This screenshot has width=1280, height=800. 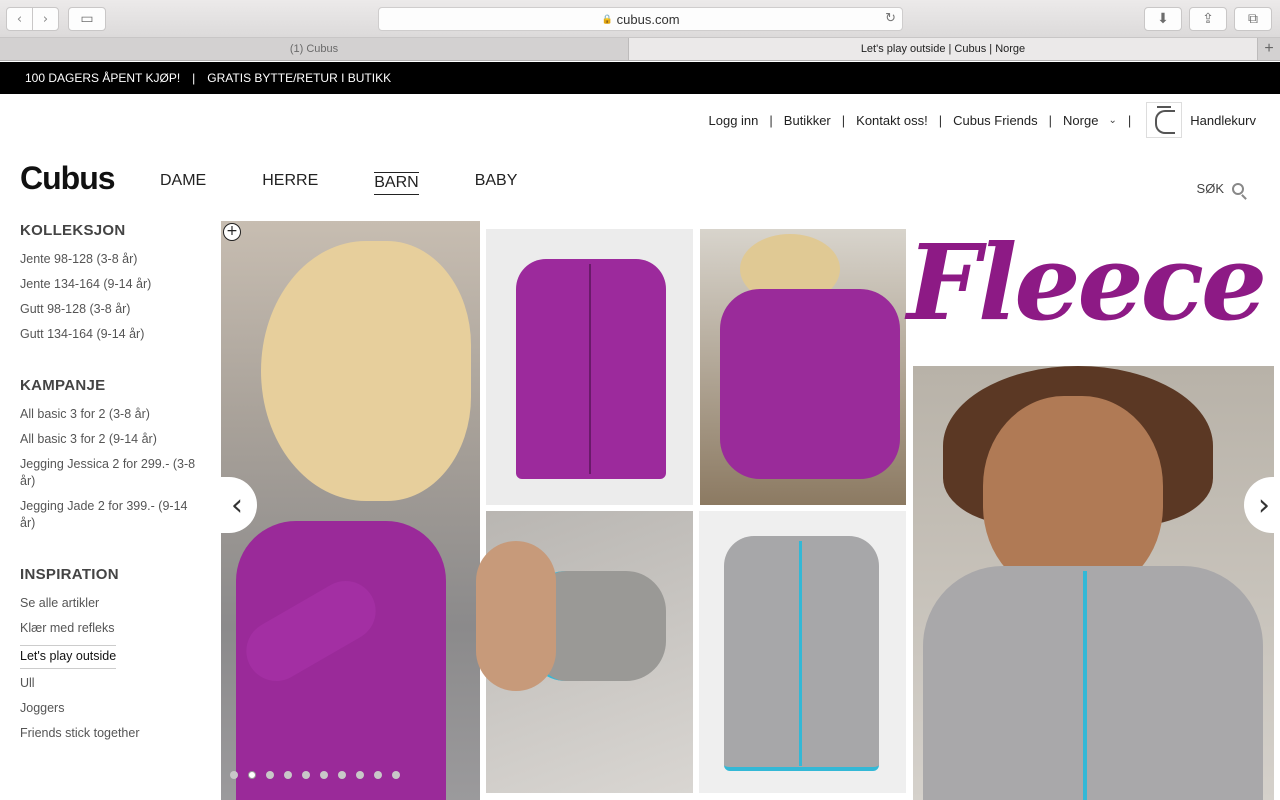 I want to click on login-link: Logg inn, so click(x=734, y=120).